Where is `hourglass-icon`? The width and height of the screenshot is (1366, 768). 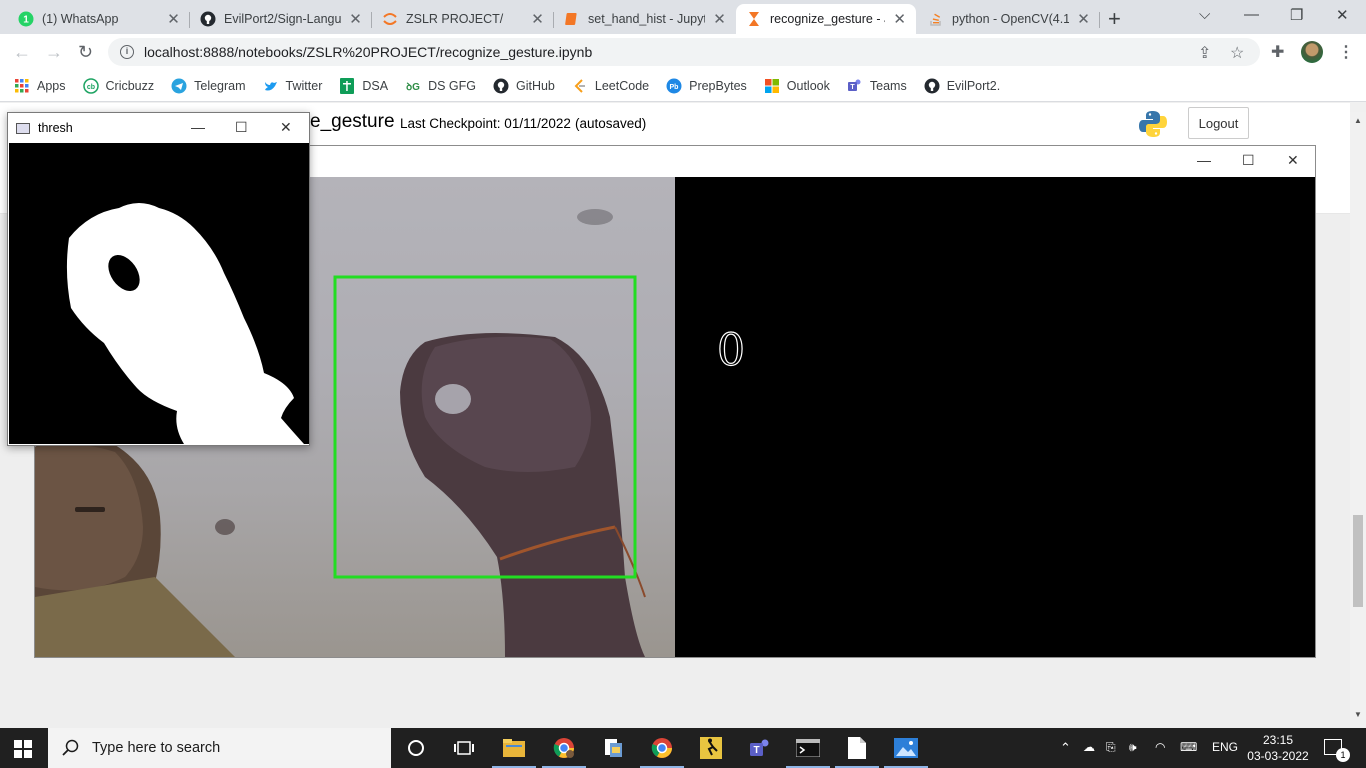
hourglass-icon is located at coordinates (754, 19).